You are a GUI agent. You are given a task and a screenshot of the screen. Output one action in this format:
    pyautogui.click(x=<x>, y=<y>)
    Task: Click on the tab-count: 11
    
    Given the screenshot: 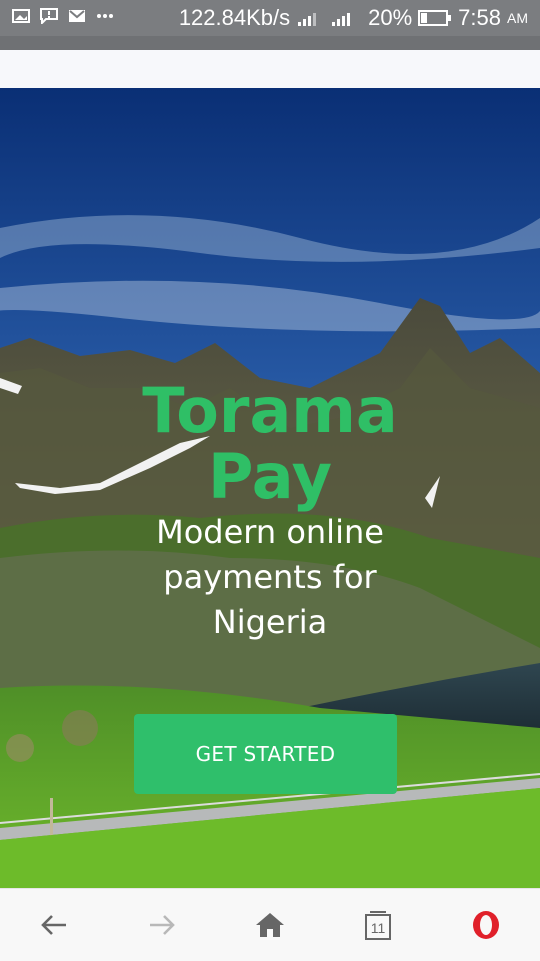 What is the action you would take?
    pyautogui.click(x=378, y=928)
    